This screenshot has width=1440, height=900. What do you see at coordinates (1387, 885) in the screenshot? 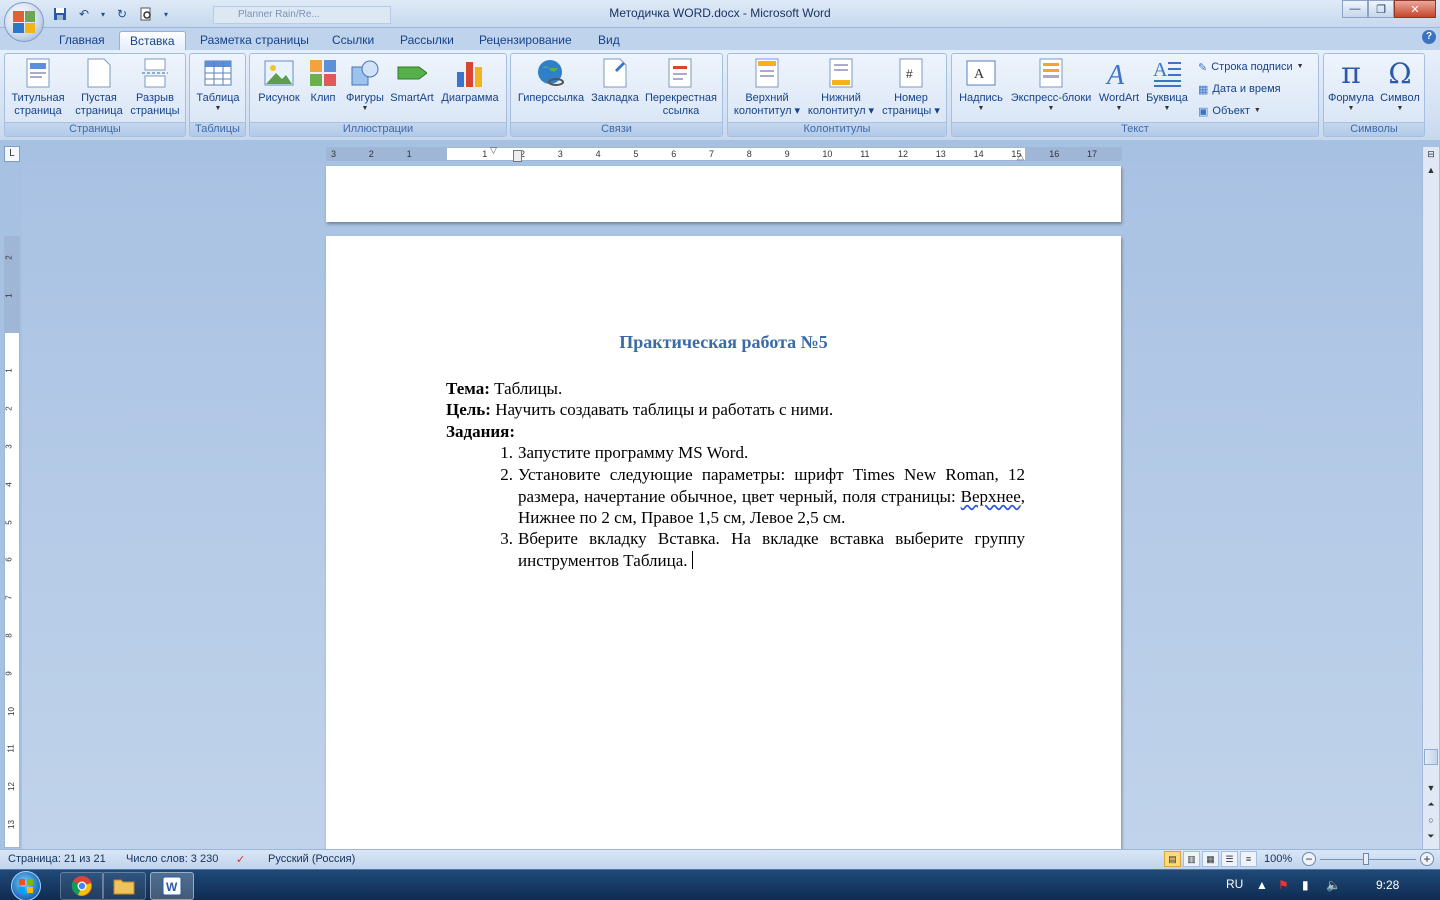
I see `clock: 9:28` at bounding box center [1387, 885].